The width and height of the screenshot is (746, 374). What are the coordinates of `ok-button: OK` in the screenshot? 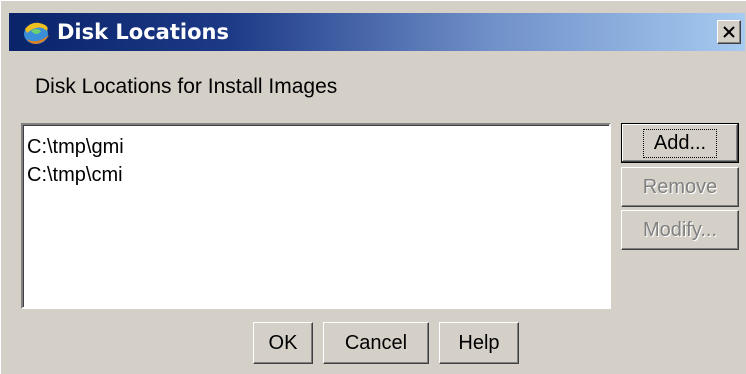 It's located at (283, 343).